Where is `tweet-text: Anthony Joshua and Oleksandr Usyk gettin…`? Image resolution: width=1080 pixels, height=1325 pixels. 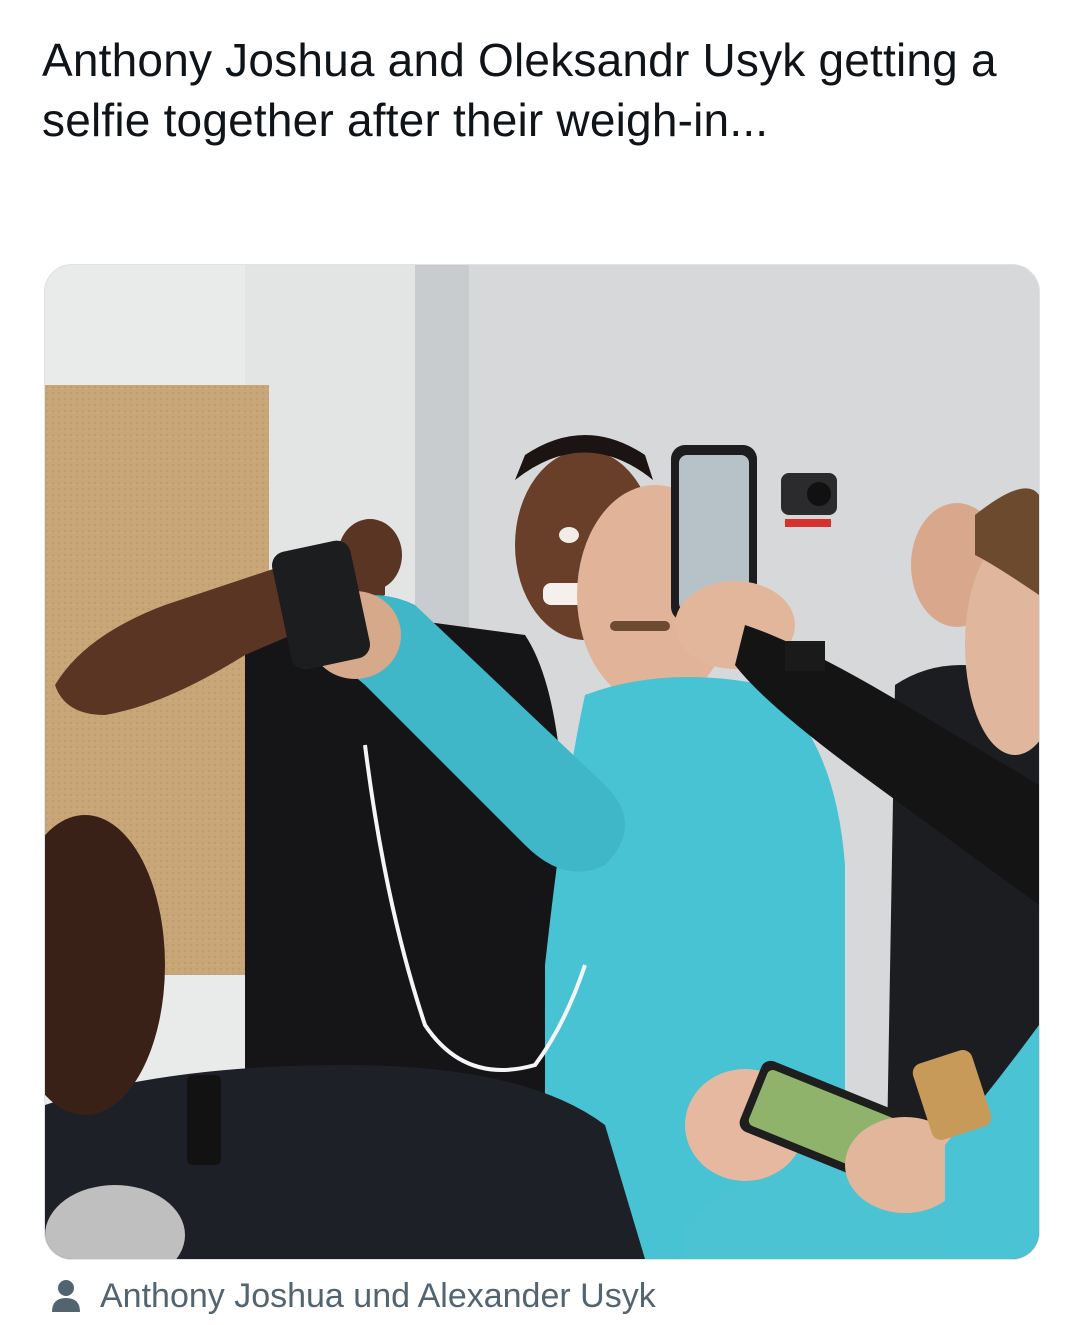
tweet-text: Anthony Joshua and Oleksandr Usyk gettin… is located at coordinates (519, 90).